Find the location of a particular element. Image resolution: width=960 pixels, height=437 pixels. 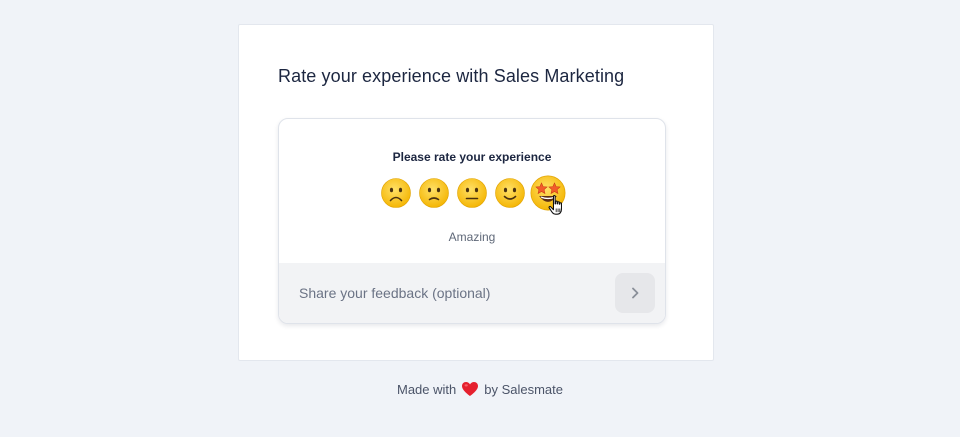

emoji-rating-group is located at coordinates (472, 195).